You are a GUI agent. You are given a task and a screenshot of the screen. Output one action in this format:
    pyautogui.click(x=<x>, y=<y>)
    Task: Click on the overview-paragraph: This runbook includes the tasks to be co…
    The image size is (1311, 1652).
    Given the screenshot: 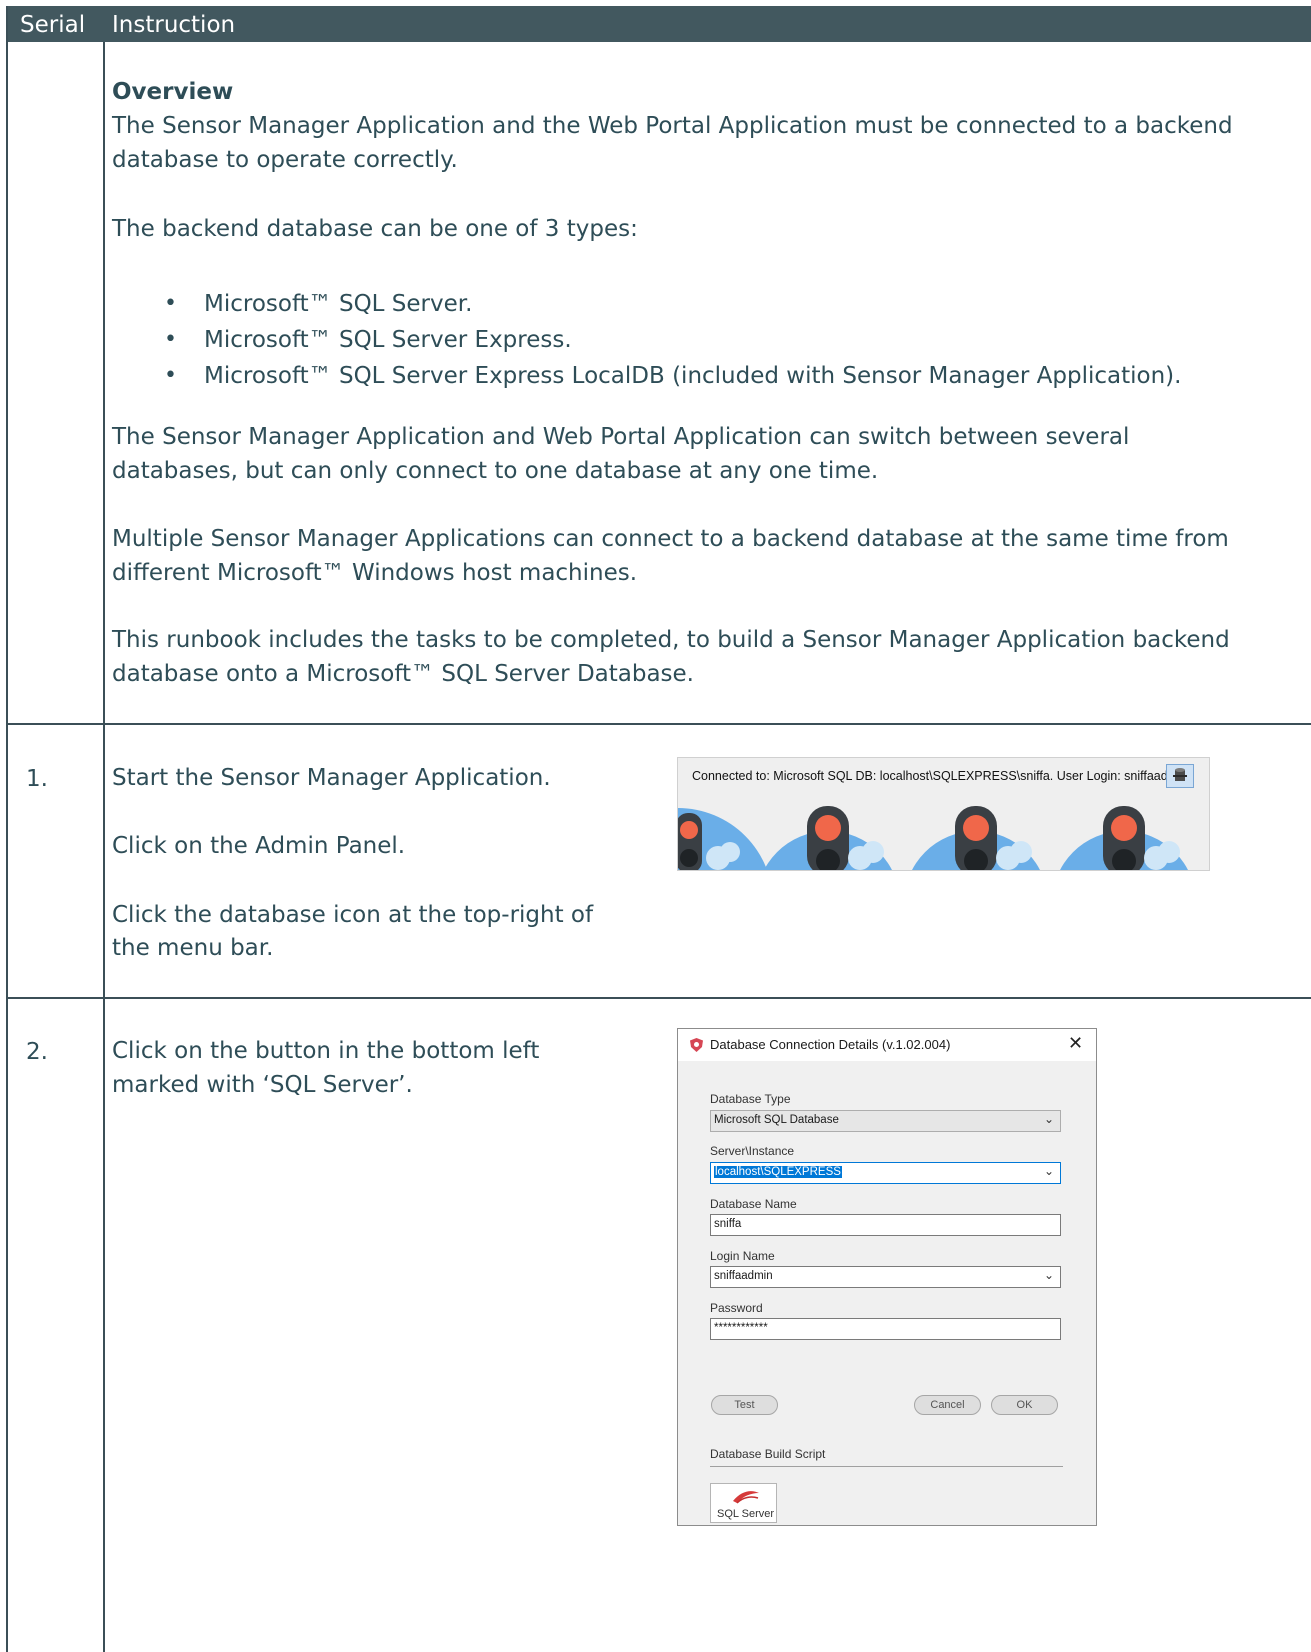 What is the action you would take?
    pyautogui.click(x=671, y=640)
    